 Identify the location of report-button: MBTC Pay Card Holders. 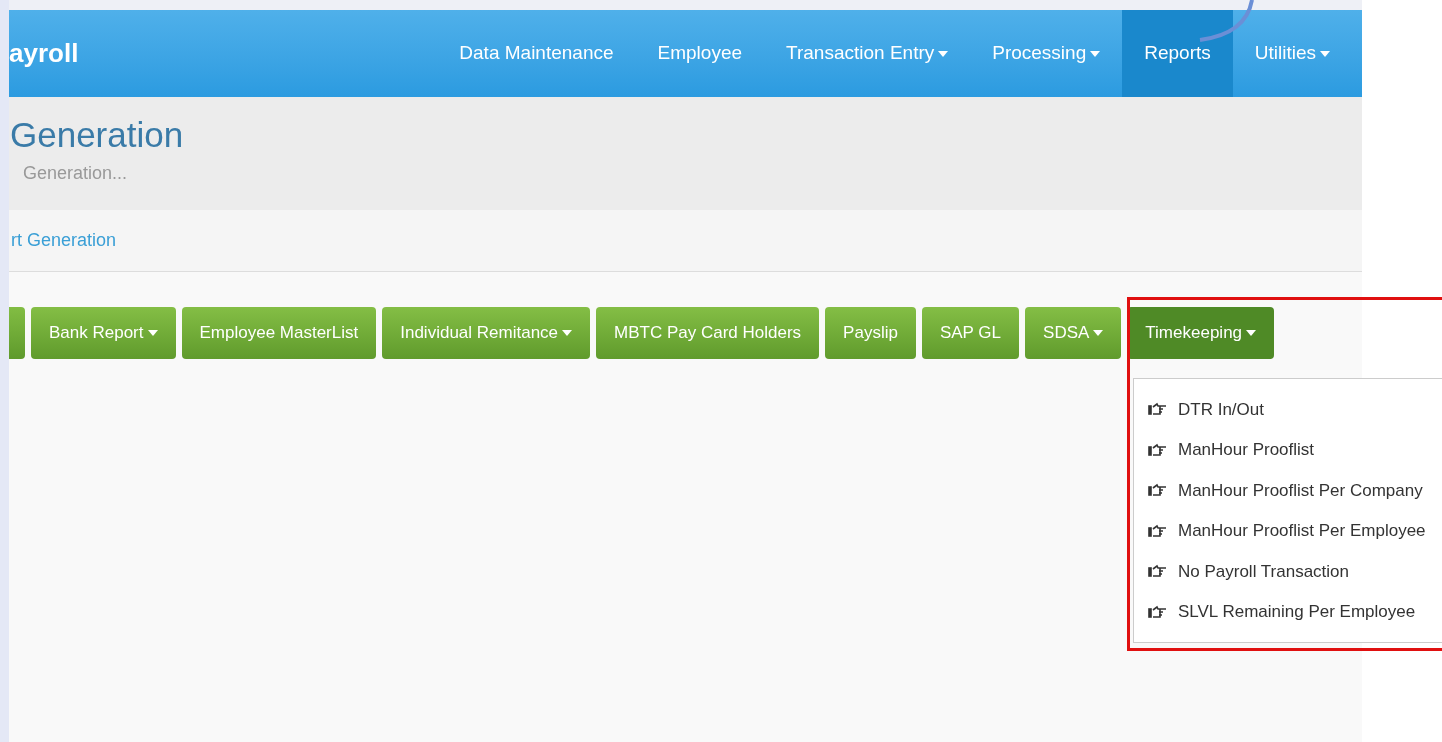
(708, 333).